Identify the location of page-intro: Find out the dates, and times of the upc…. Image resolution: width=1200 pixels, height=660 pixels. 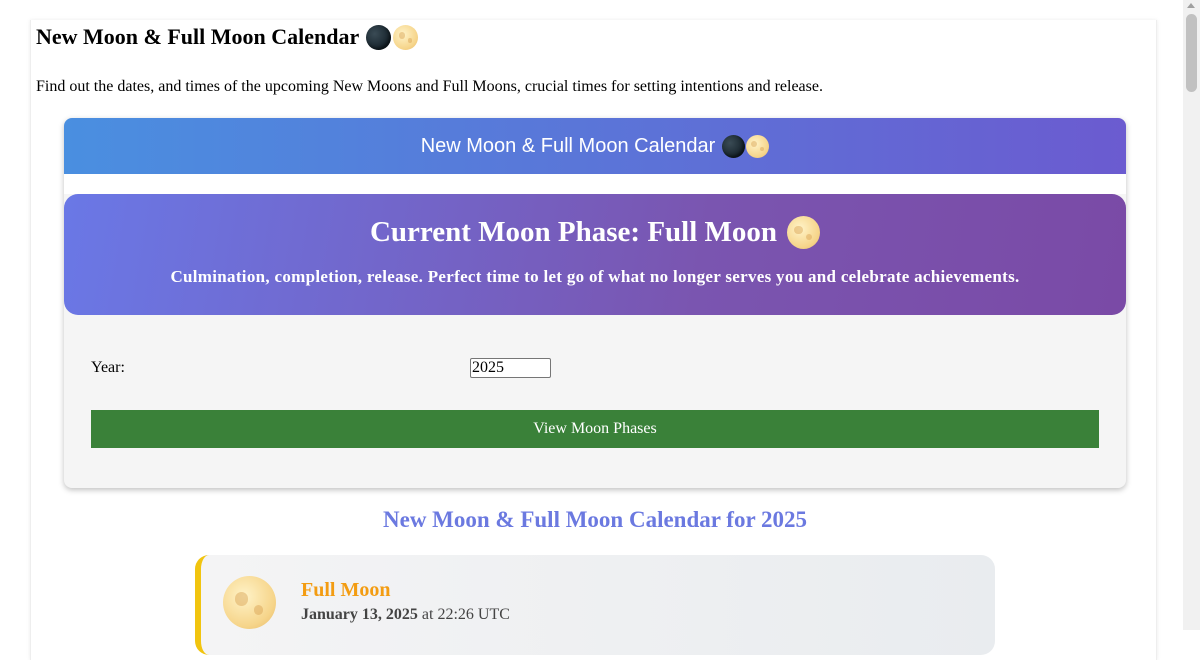
(429, 86).